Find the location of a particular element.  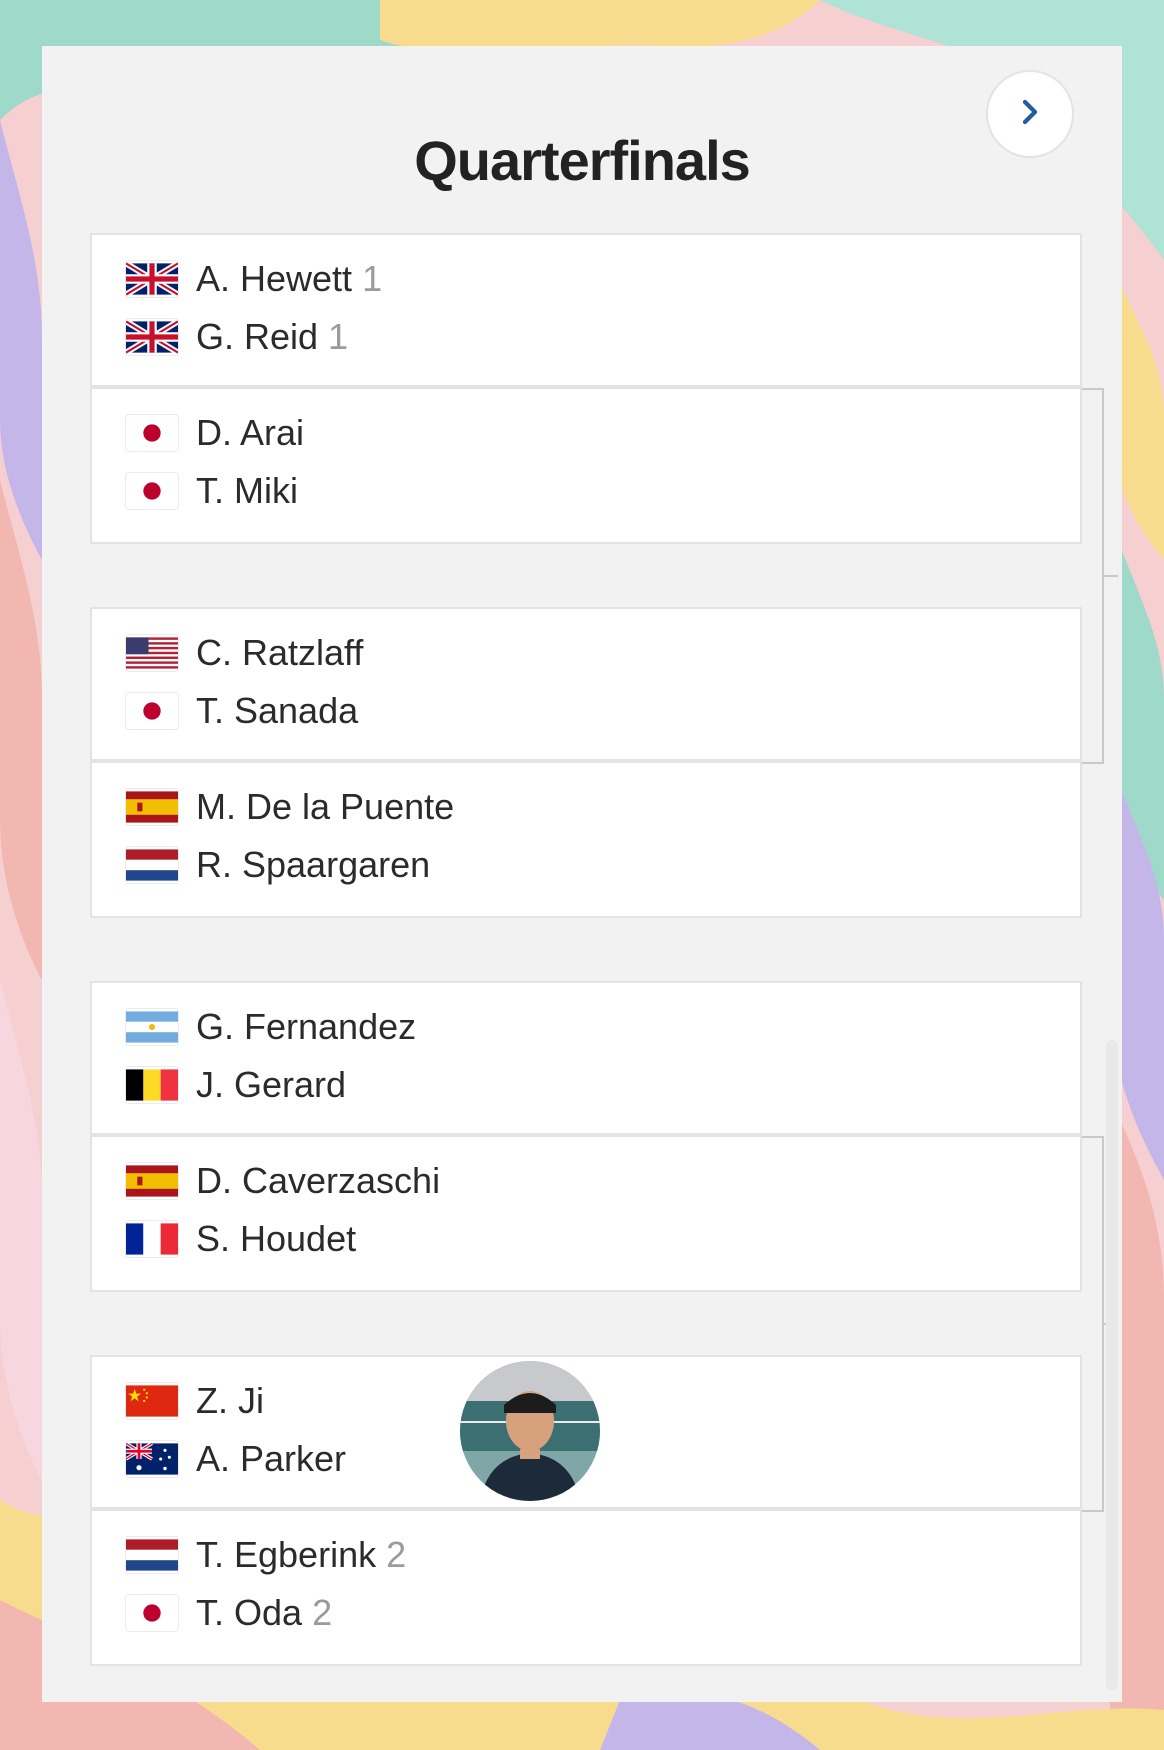

player-row: A. Parker is located at coordinates (236, 1459).